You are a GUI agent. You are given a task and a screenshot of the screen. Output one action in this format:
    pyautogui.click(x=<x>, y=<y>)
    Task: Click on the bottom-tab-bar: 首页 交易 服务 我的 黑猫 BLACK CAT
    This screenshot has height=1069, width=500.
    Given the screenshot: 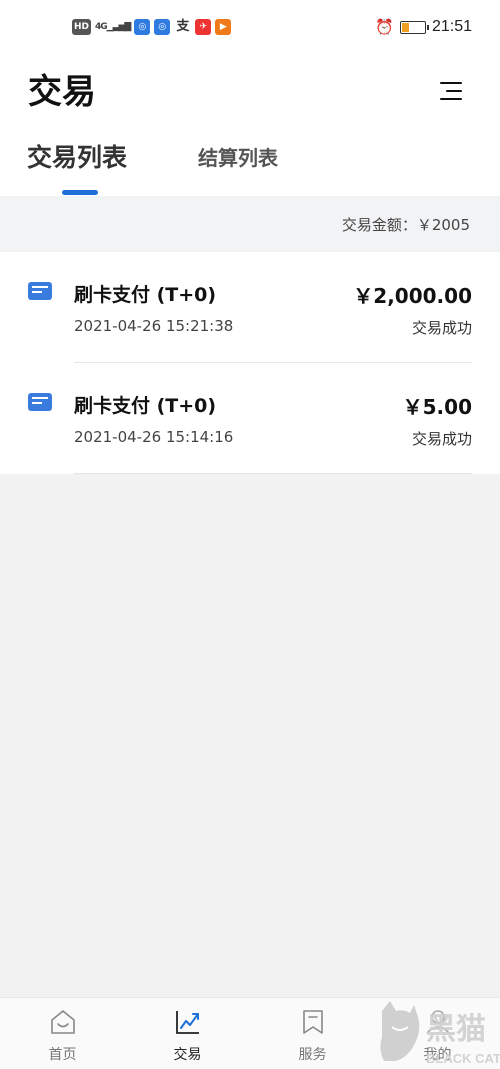 What is the action you would take?
    pyautogui.click(x=250, y=1033)
    